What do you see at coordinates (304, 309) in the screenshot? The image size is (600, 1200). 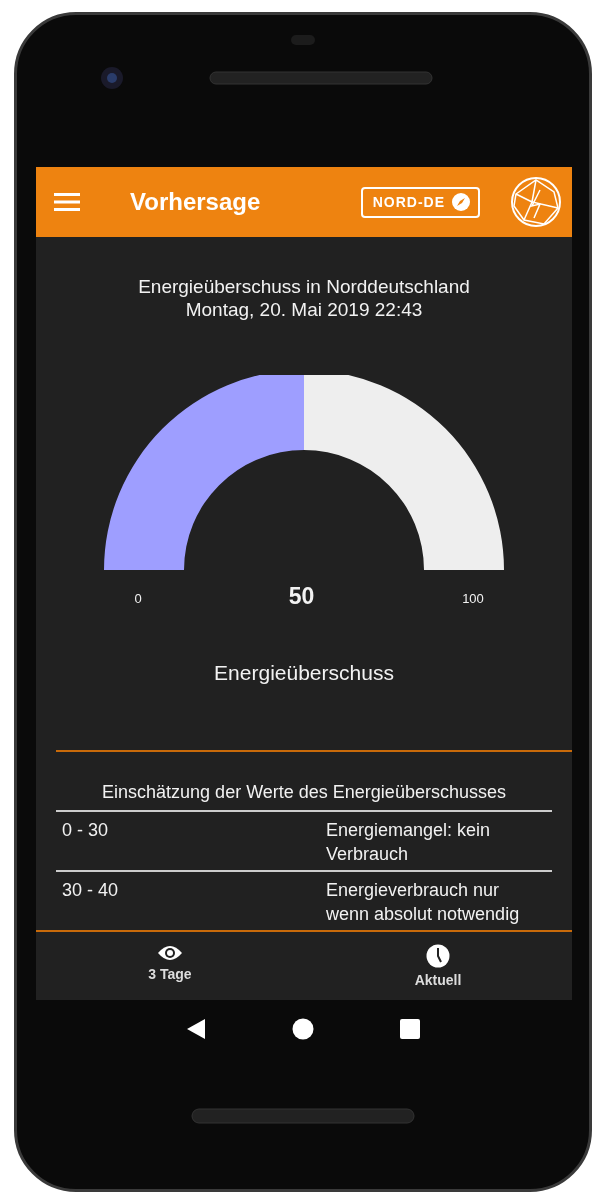 I see `date-text: Montag, 20. Mai 2019 22:43` at bounding box center [304, 309].